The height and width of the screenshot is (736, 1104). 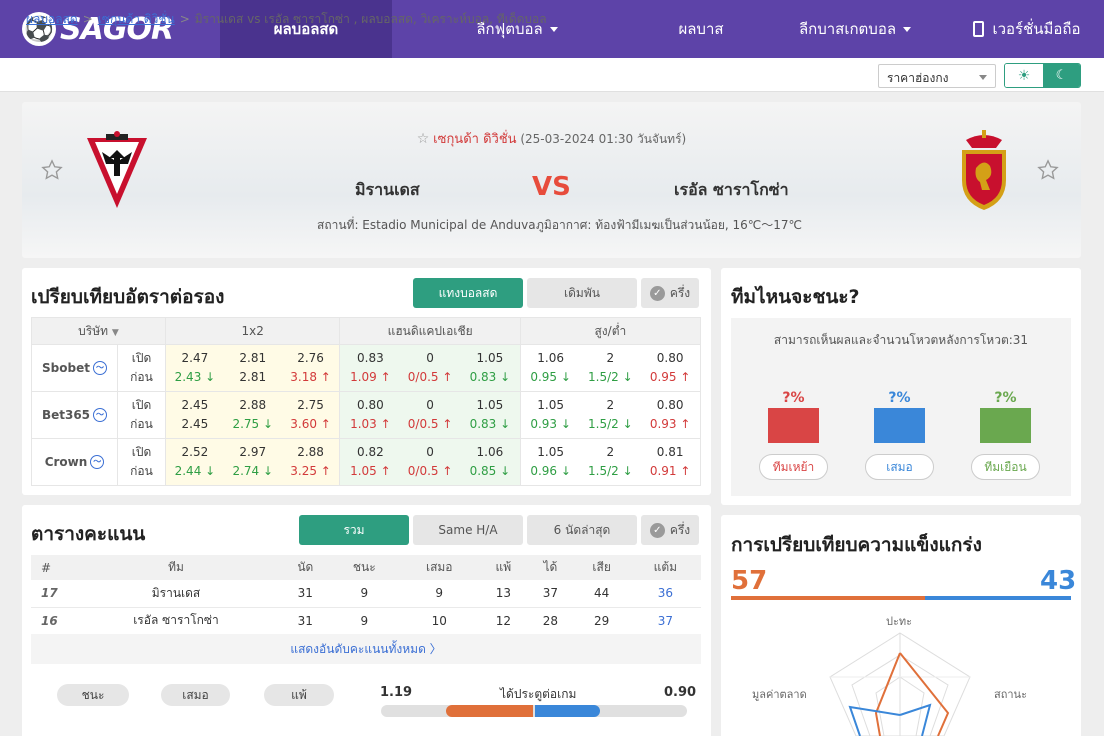 I want to click on standings-cell: 13, so click(x=503, y=594).